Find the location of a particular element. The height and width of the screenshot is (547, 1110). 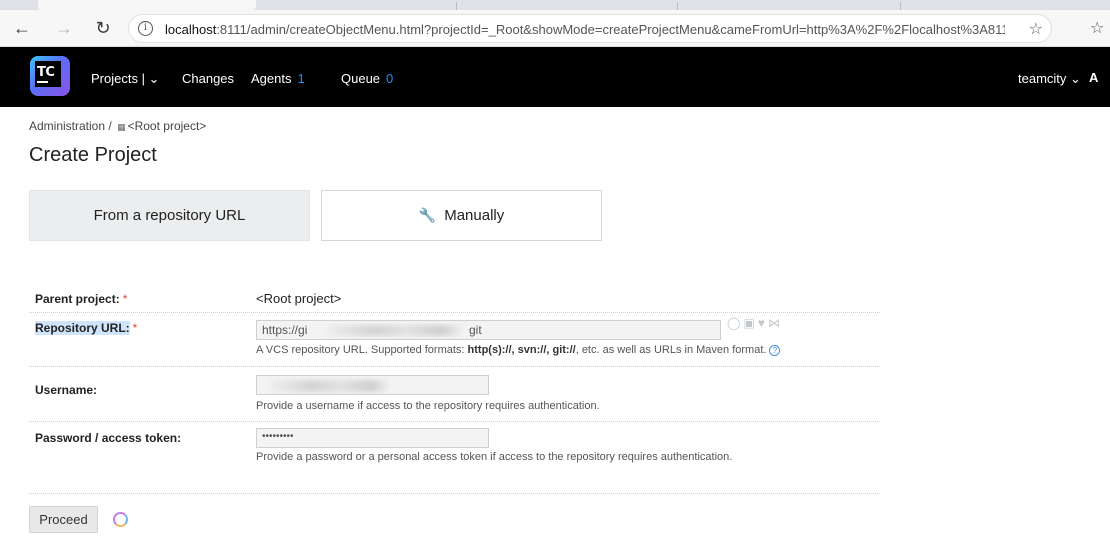

queue-count: 0 is located at coordinates (390, 78).